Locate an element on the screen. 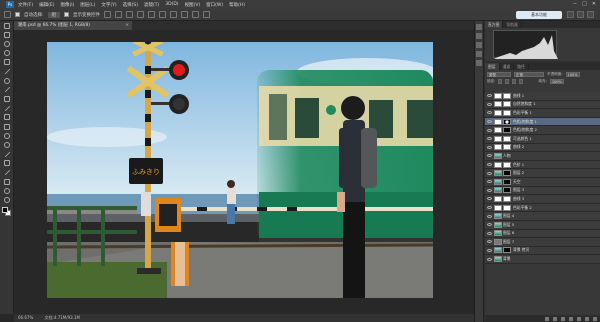 The image size is (600, 322). layer-row: 天空 is located at coordinates (542, 182).